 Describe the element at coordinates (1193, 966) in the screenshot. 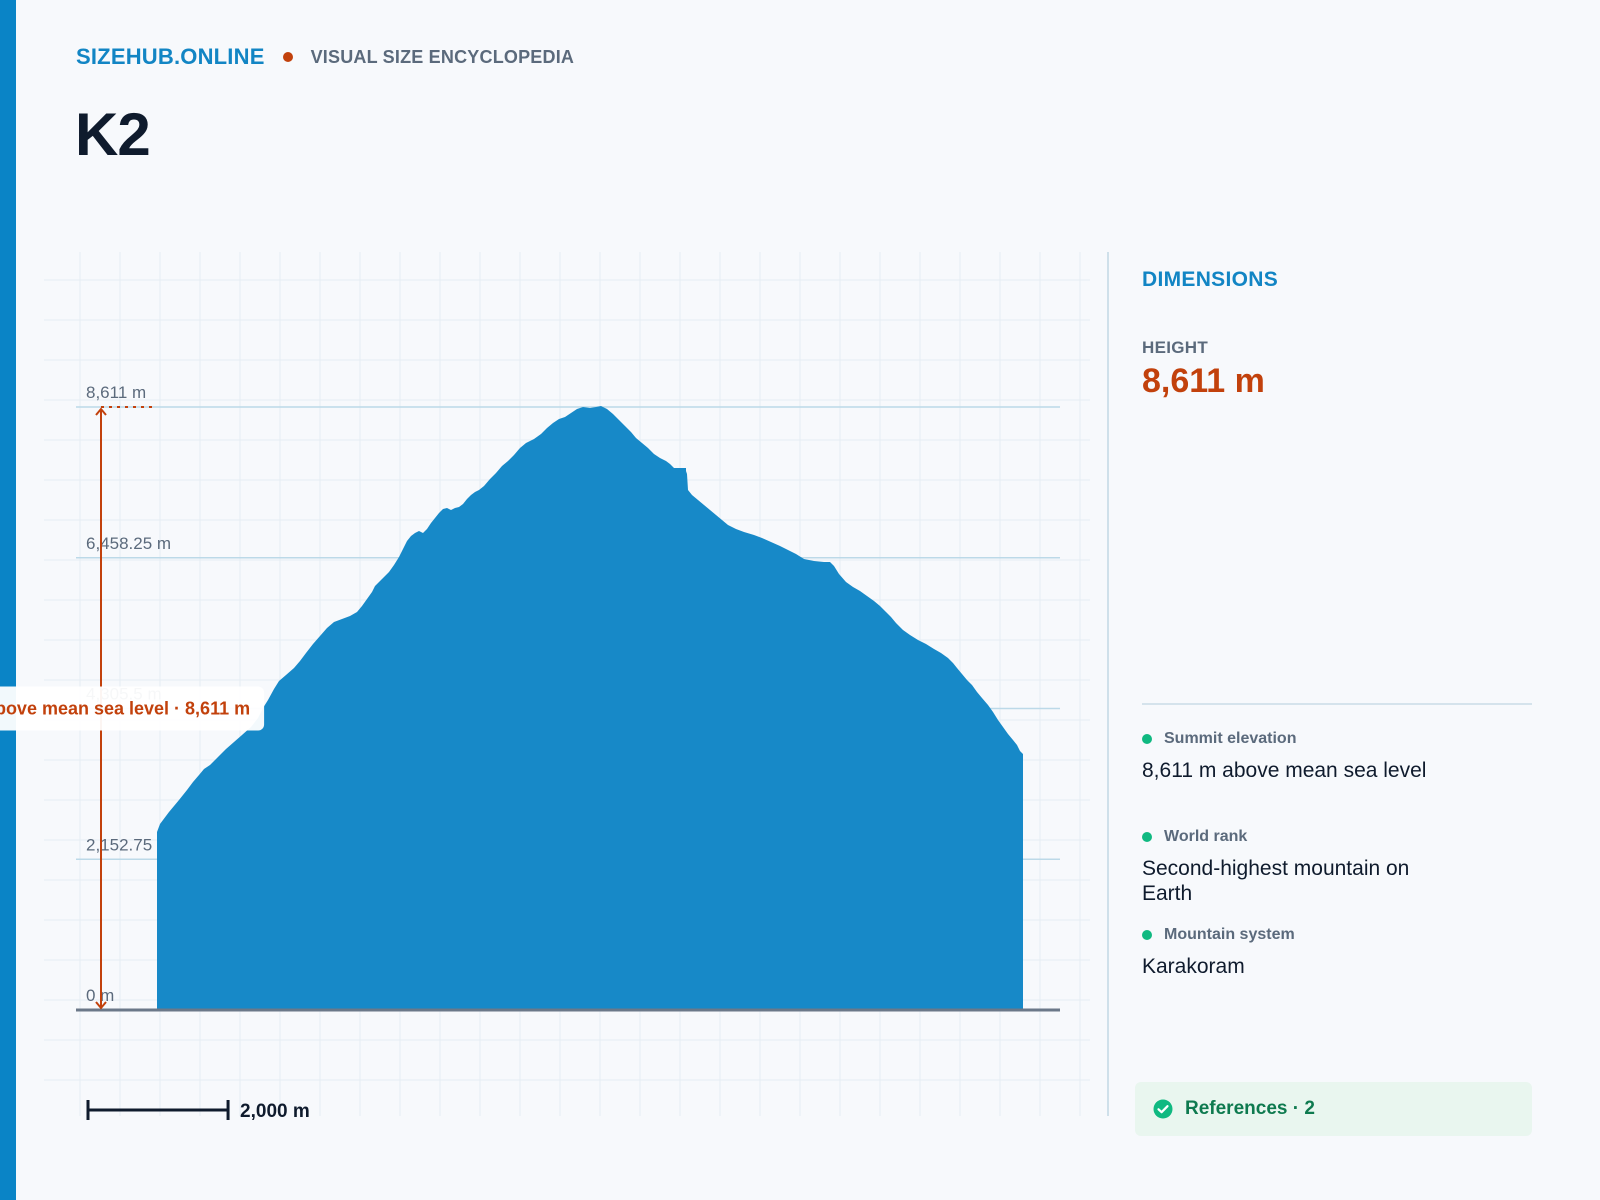

I see `fact-value: Karakoram` at that location.